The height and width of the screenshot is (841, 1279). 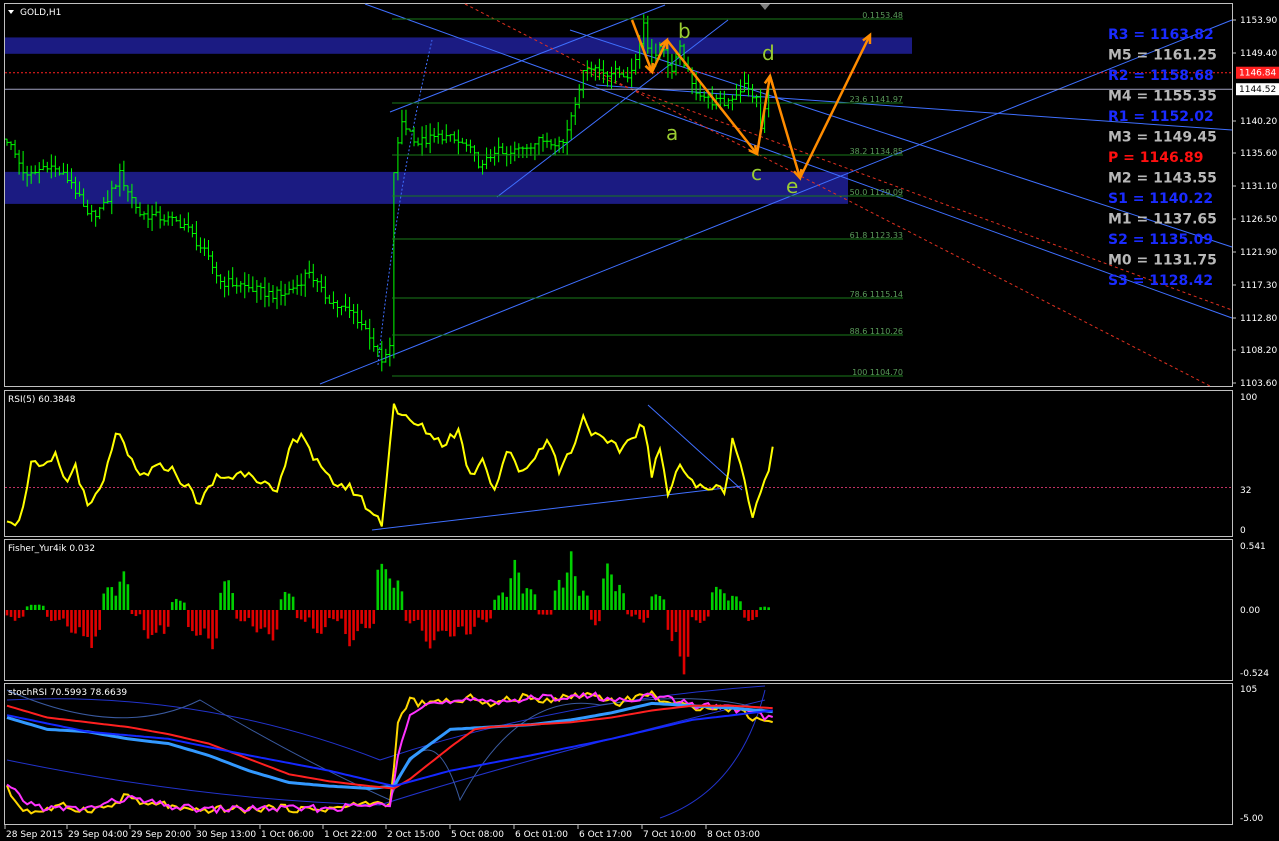 What do you see at coordinates (1243, 531) in the screenshot?
I see `rsi-tick-label: 0` at bounding box center [1243, 531].